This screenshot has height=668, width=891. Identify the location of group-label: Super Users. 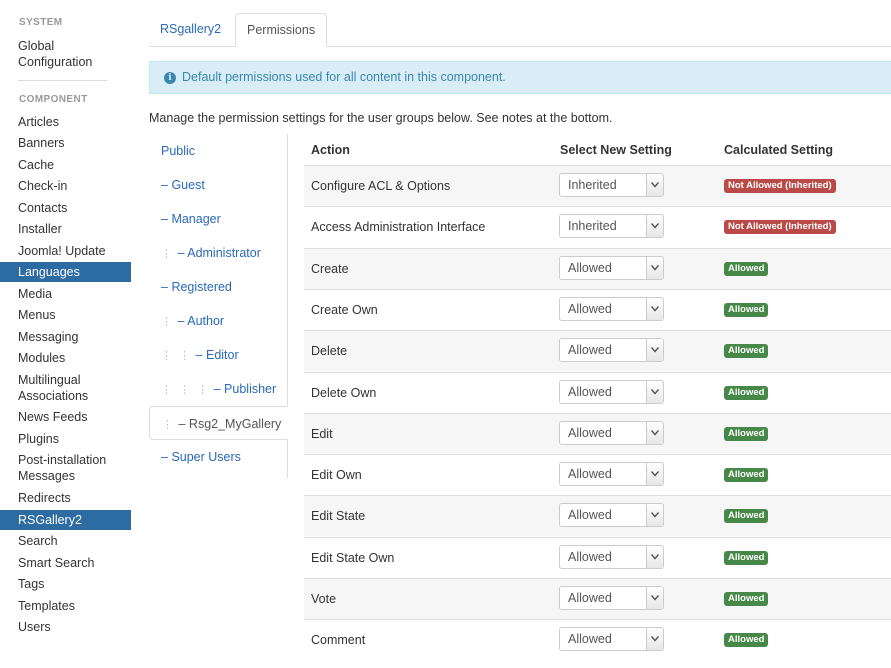
(206, 457).